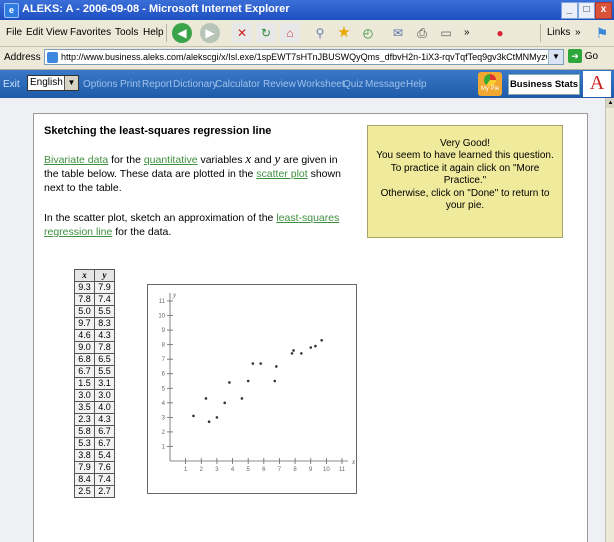 The width and height of the screenshot is (614, 542). I want to click on address-field: ▼, so click(304, 57).